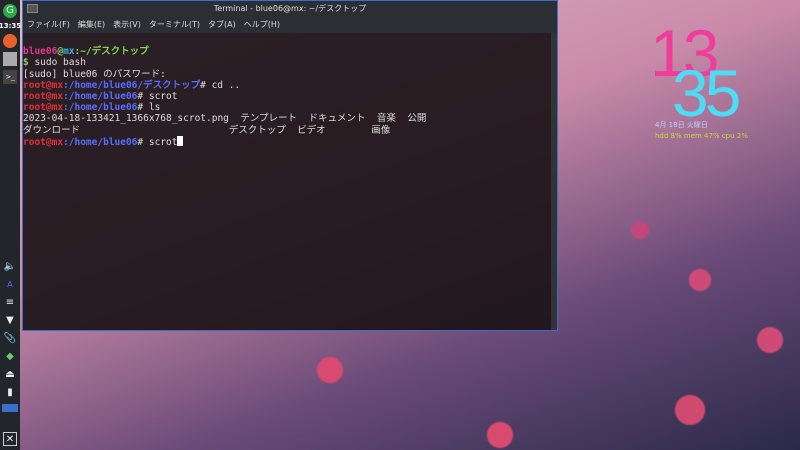 Image resolution: width=800 pixels, height=450 pixels. Describe the element at coordinates (127, 25) in the screenshot. I see `menu-view: 表示(V)` at that location.